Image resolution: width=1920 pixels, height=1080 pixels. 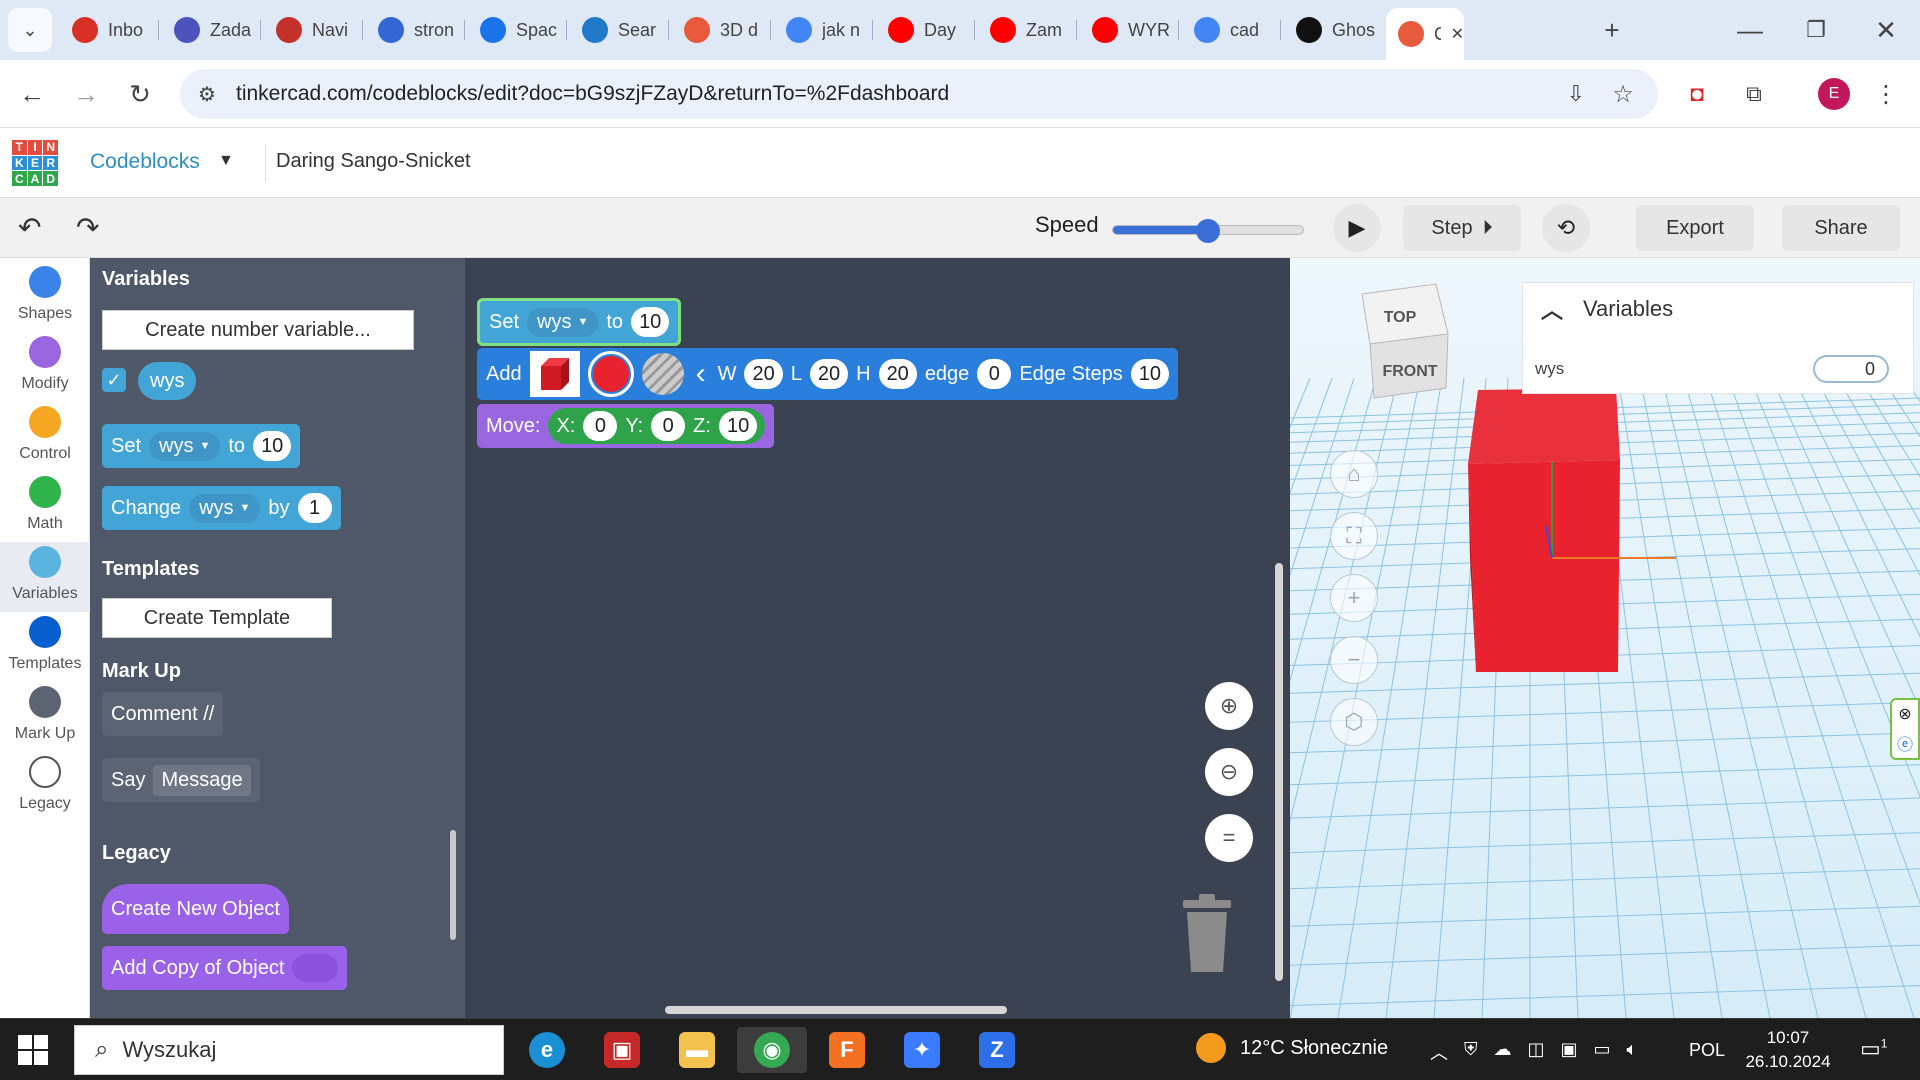 I want to click on browser-tab: Inbo, so click(x=108, y=30).